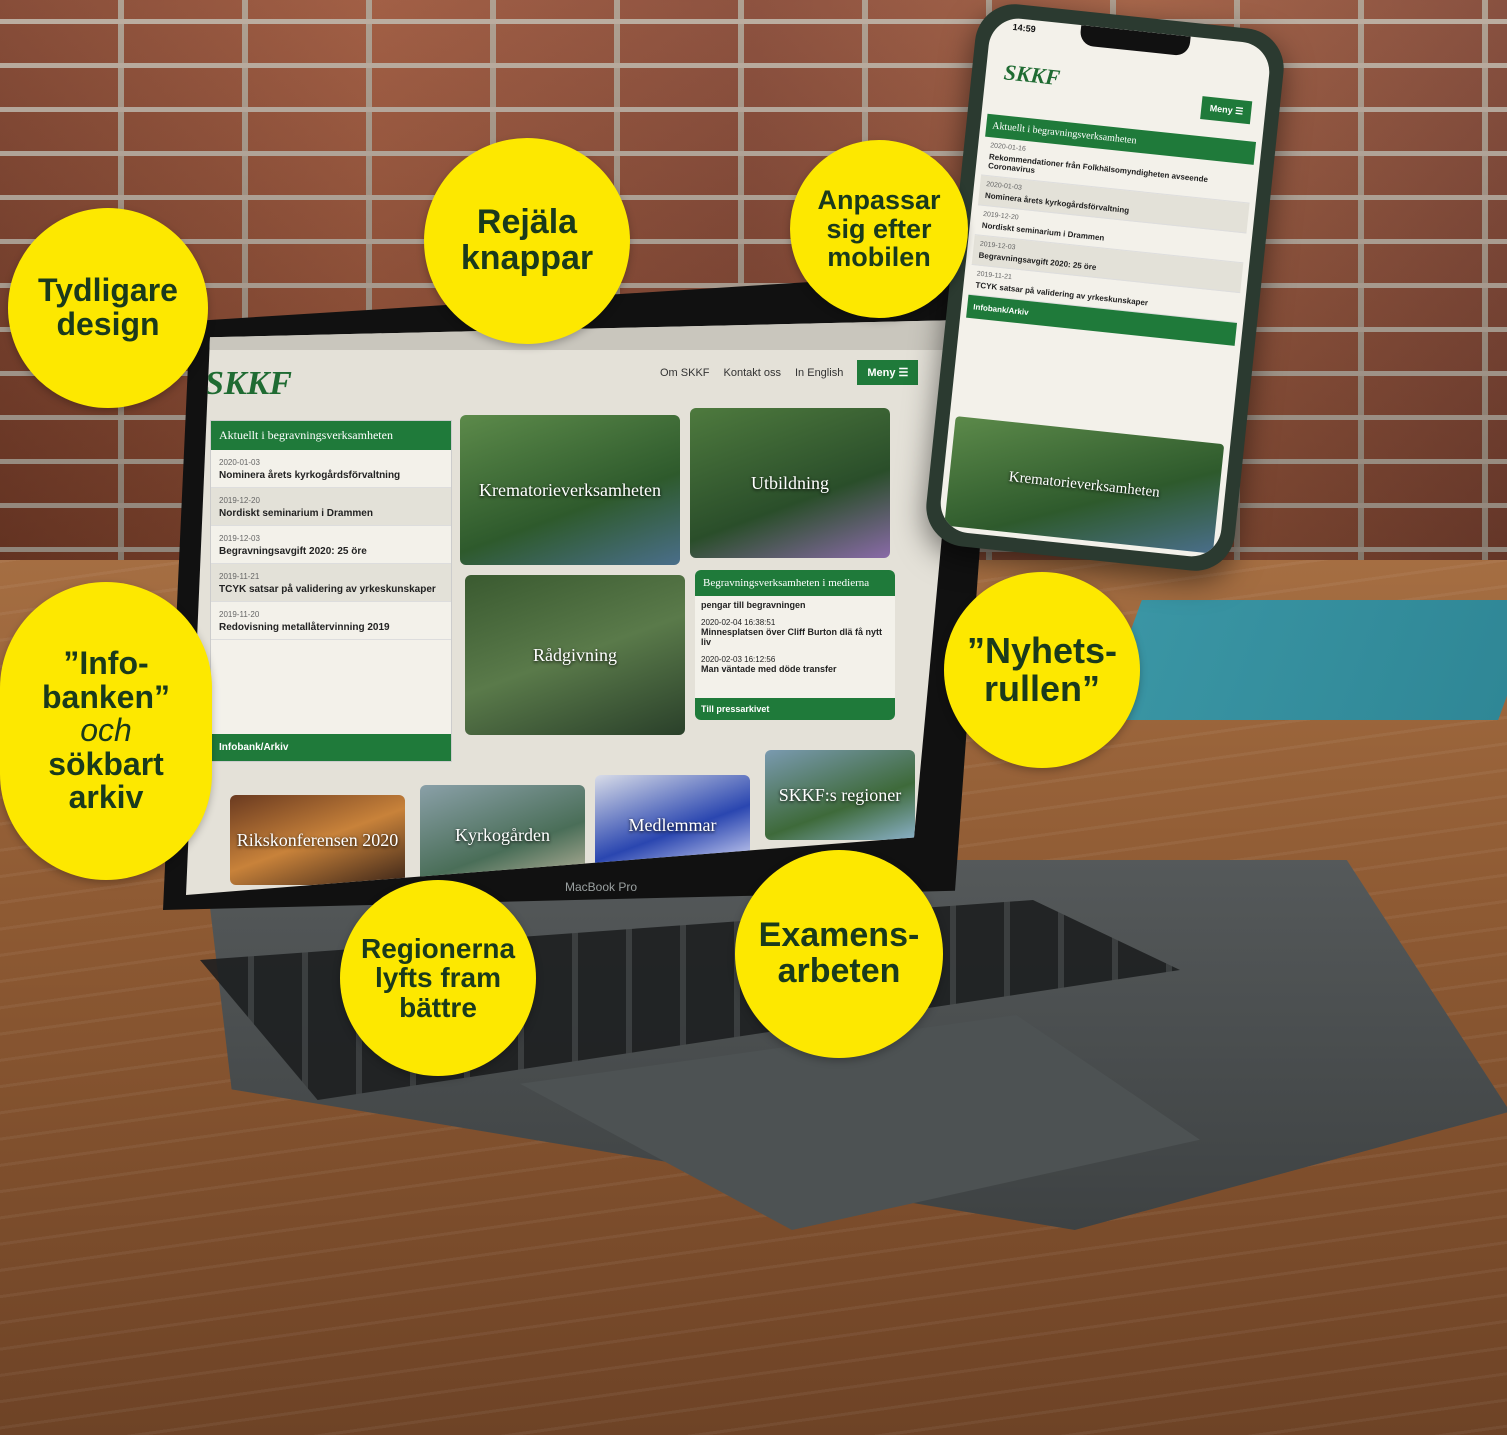  What do you see at coordinates (1302, 660) in the screenshot?
I see `teal-mat` at bounding box center [1302, 660].